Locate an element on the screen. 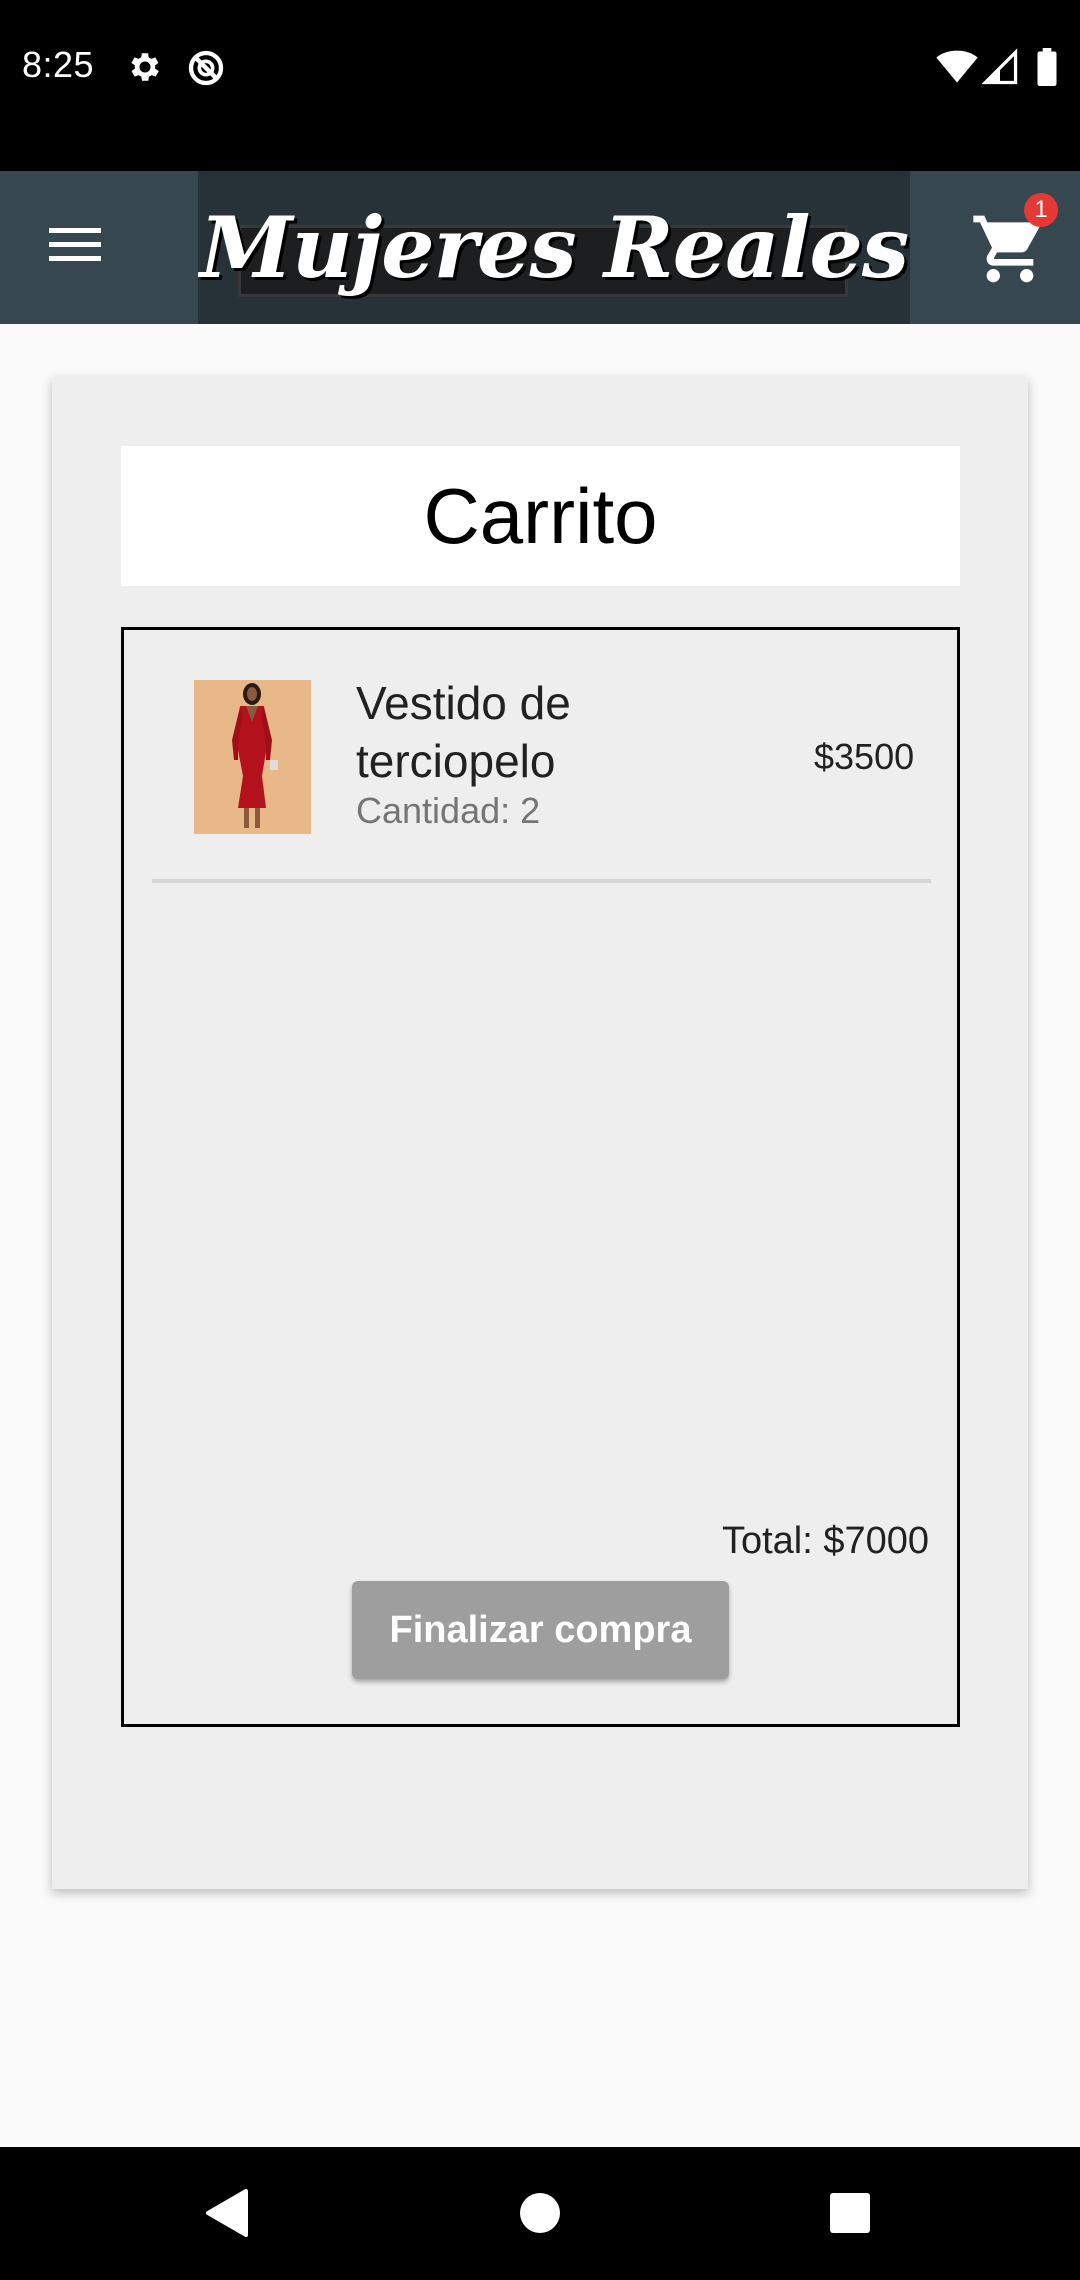 Image resolution: width=1080 pixels, height=2280 pixels. status-bar: 8:25 is located at coordinates (540, 85).